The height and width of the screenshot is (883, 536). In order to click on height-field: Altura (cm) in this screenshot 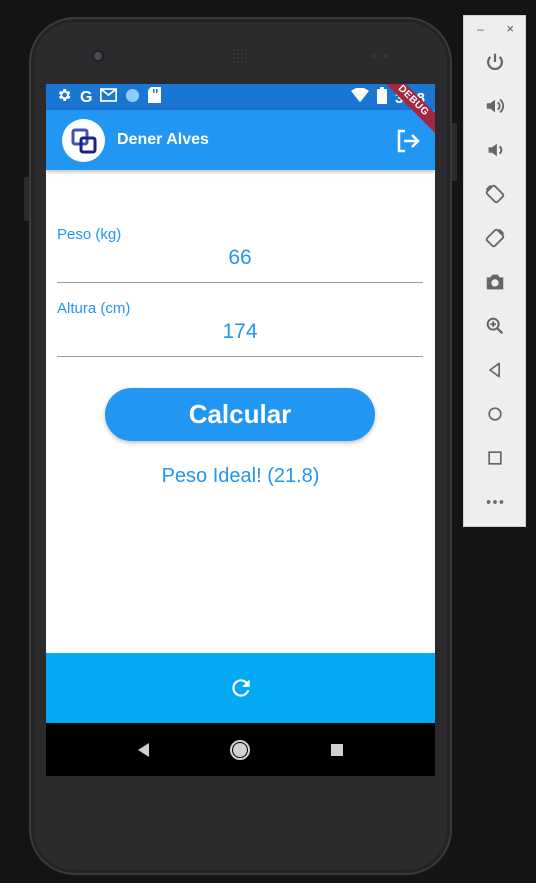, I will do `click(240, 328)`.